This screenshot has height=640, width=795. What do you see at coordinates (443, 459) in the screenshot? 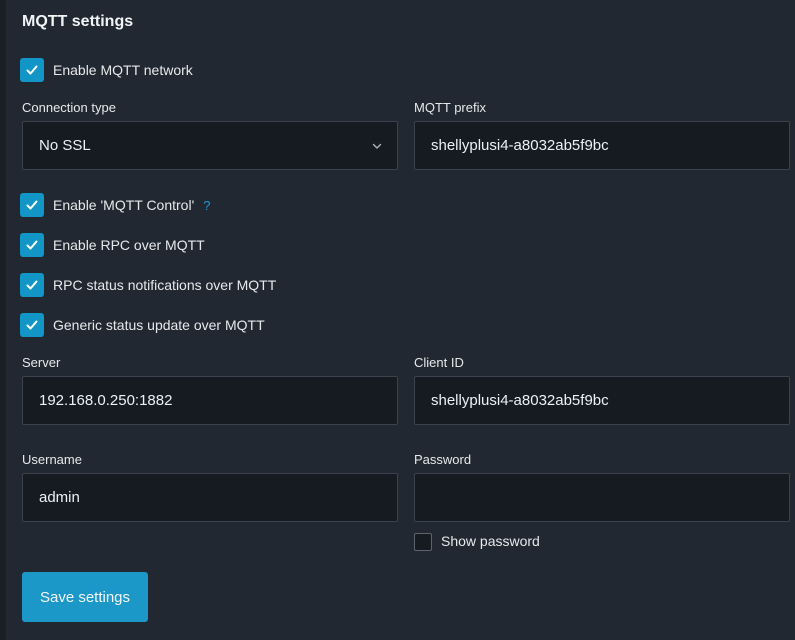
I see `password-label: Password` at bounding box center [443, 459].